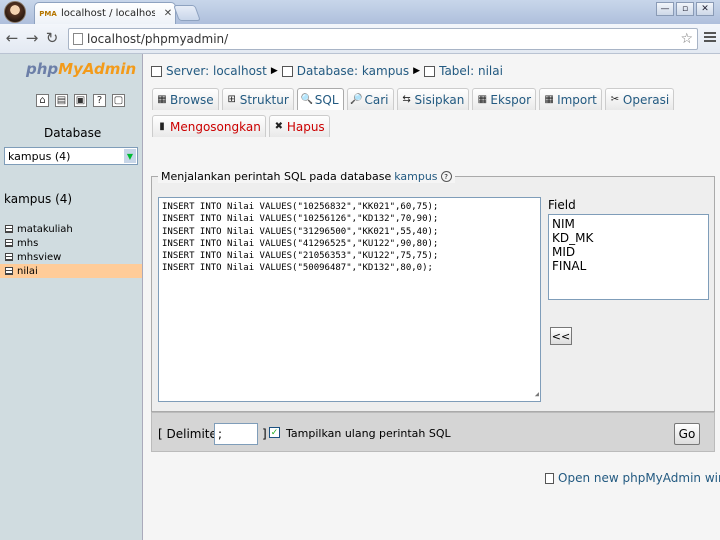  What do you see at coordinates (345, 71) in the screenshot?
I see `breadcrumb-database: Database: kampus` at bounding box center [345, 71].